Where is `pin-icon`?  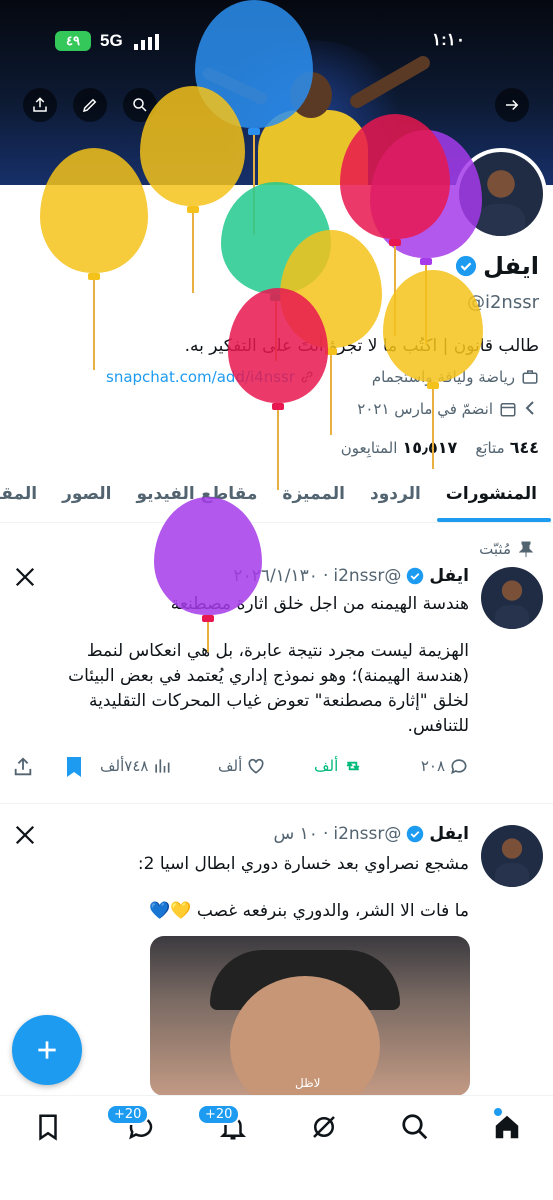 pin-icon is located at coordinates (526, 549).